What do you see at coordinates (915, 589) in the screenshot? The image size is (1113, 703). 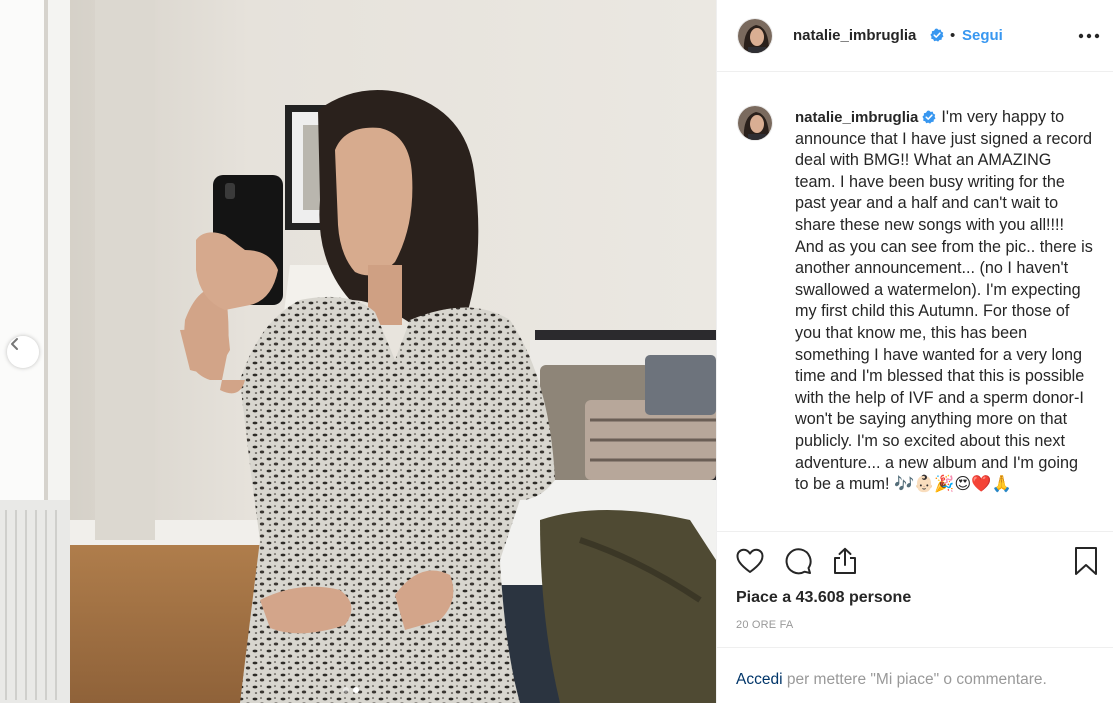 I see `post-actions: Piace a 43.608 persone 20 ORE FA` at bounding box center [915, 589].